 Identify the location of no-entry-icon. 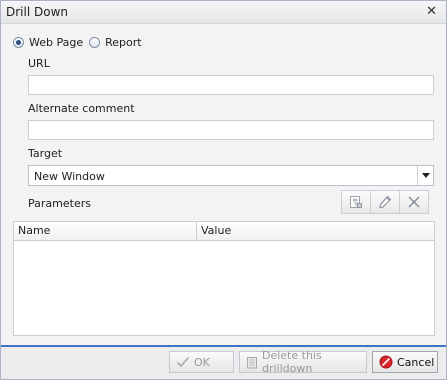
(386, 362).